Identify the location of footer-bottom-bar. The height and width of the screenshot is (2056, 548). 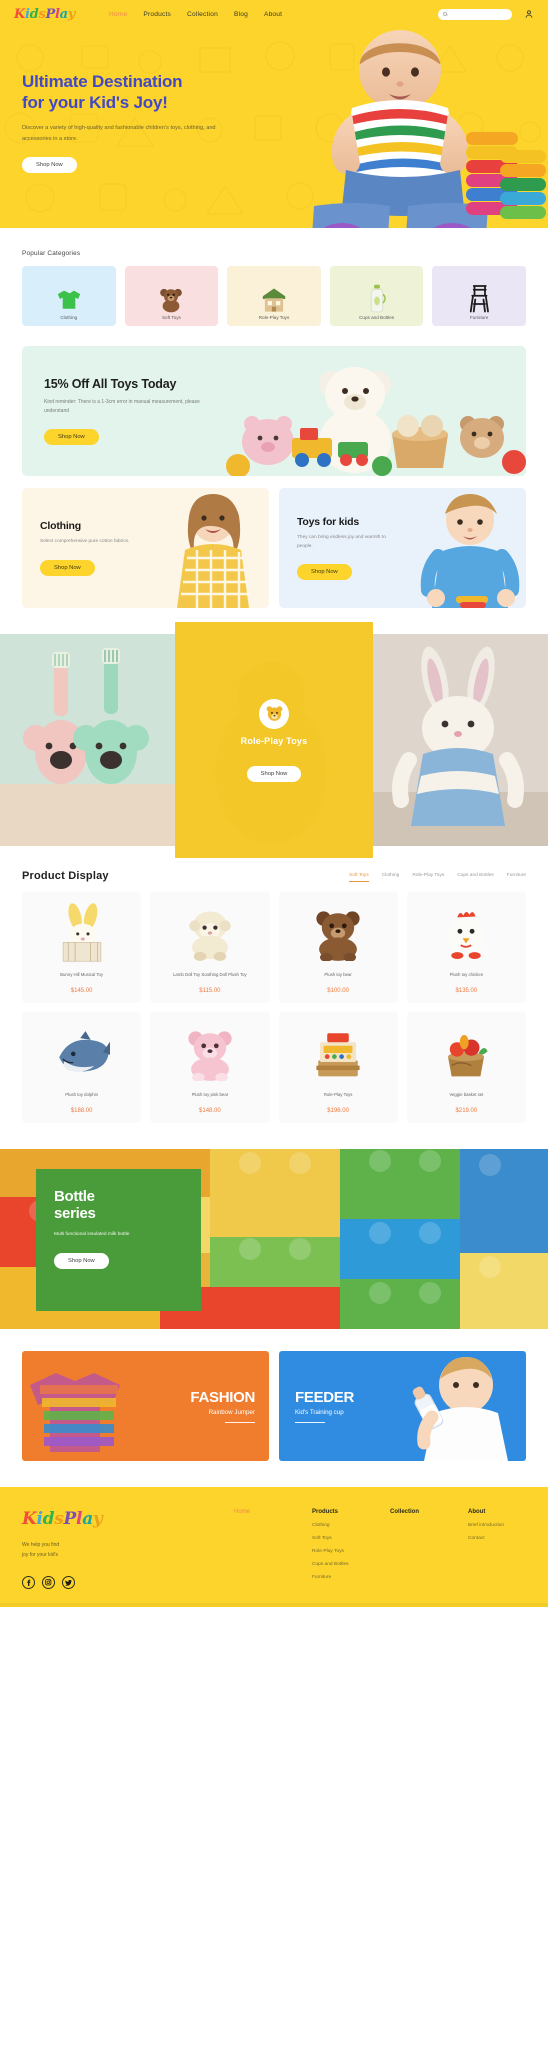
(274, 1605).